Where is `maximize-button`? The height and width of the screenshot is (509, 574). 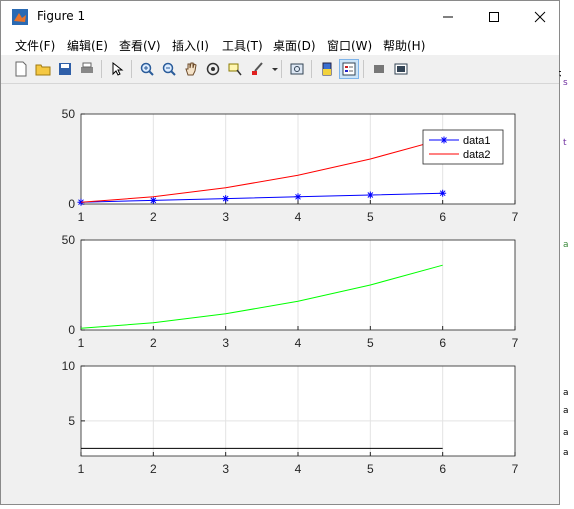
maximize-button is located at coordinates (494, 17).